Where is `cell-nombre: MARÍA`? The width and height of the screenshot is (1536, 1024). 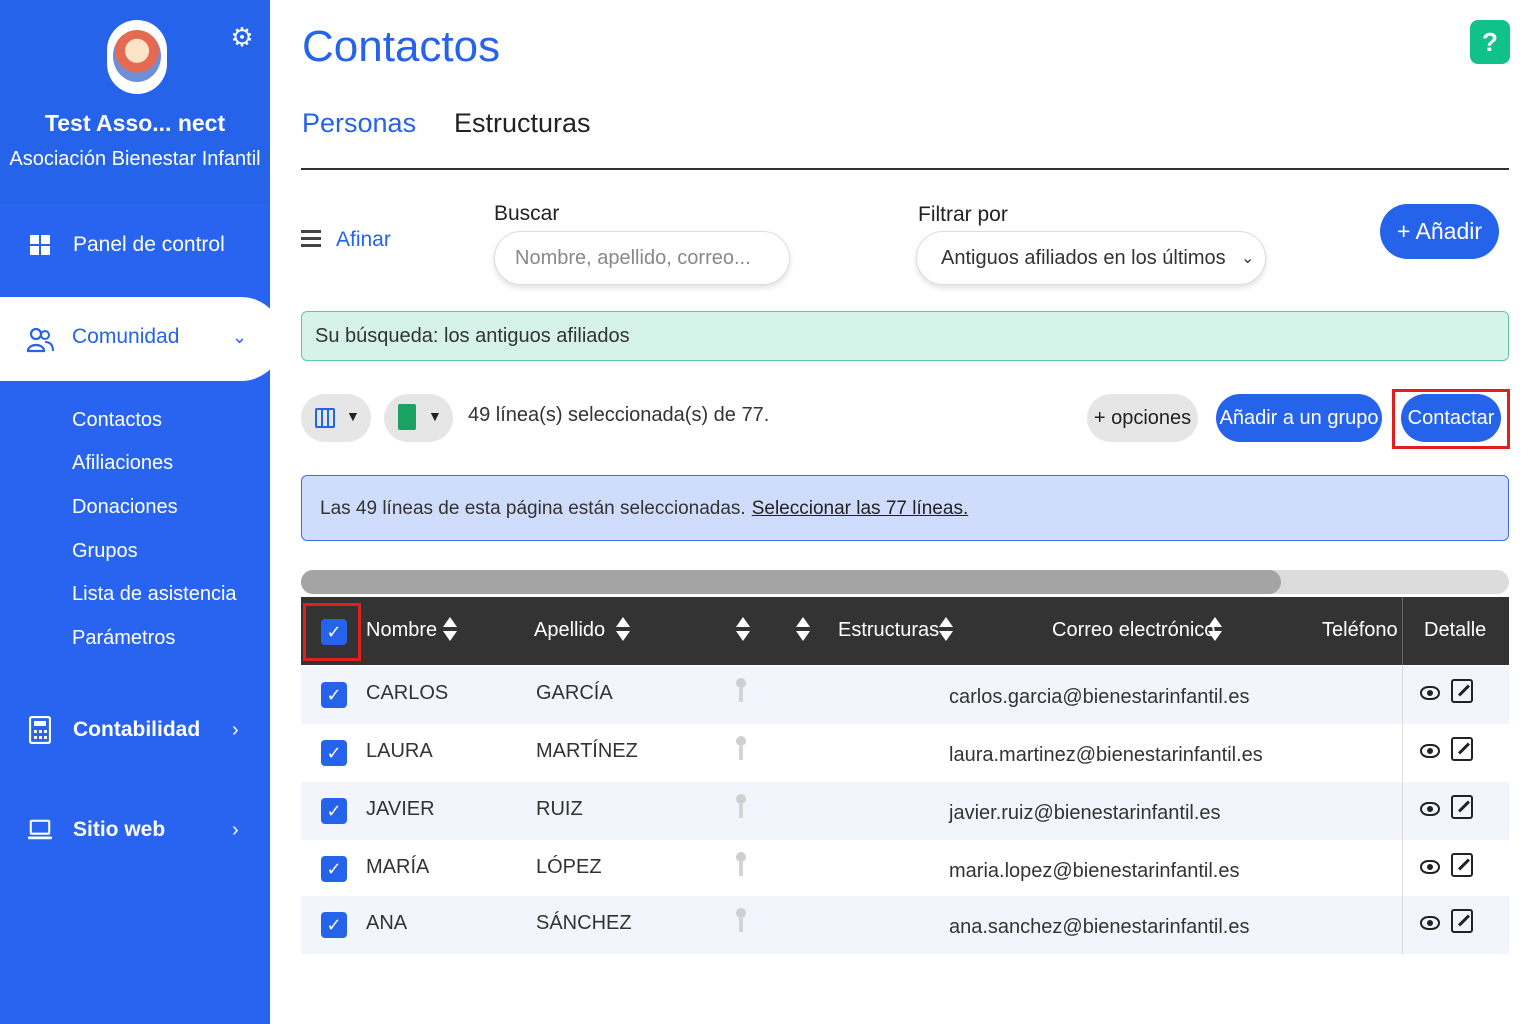 cell-nombre: MARÍA is located at coordinates (398, 867).